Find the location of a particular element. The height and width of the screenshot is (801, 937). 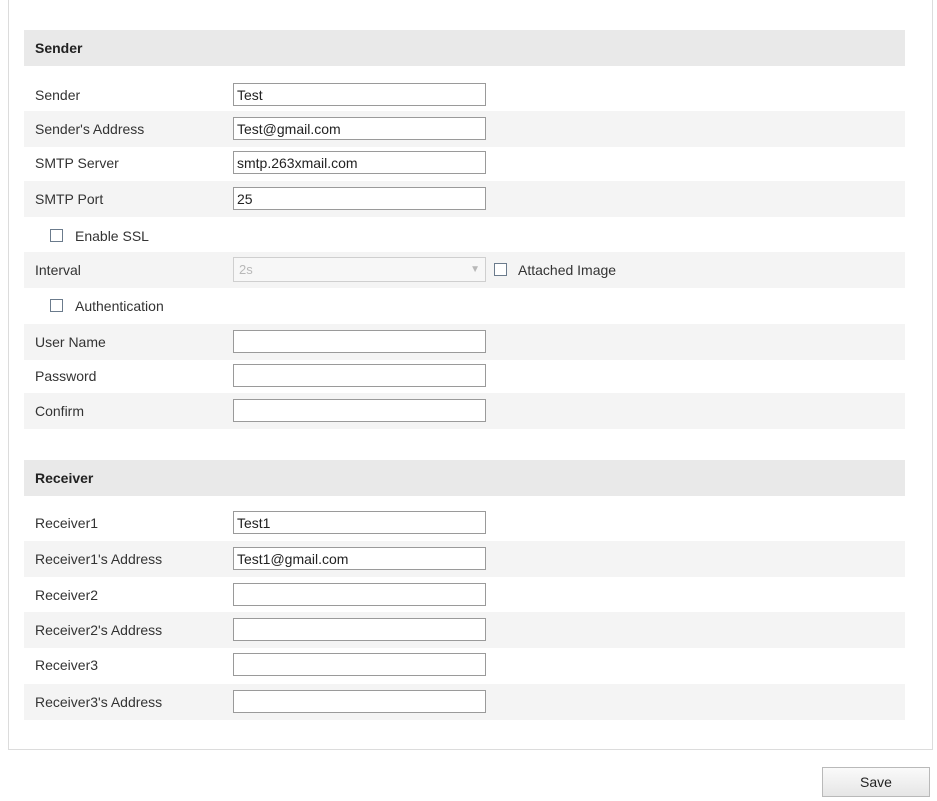

receiver3-input is located at coordinates (359, 664).